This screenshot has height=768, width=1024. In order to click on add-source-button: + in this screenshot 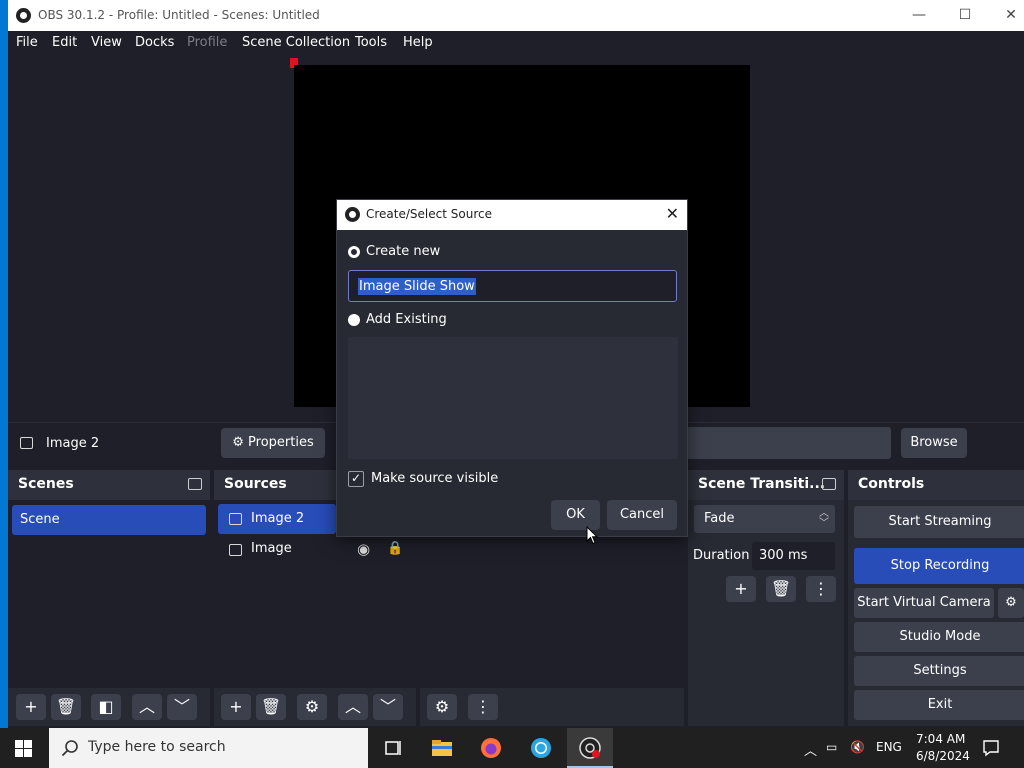, I will do `click(236, 707)`.